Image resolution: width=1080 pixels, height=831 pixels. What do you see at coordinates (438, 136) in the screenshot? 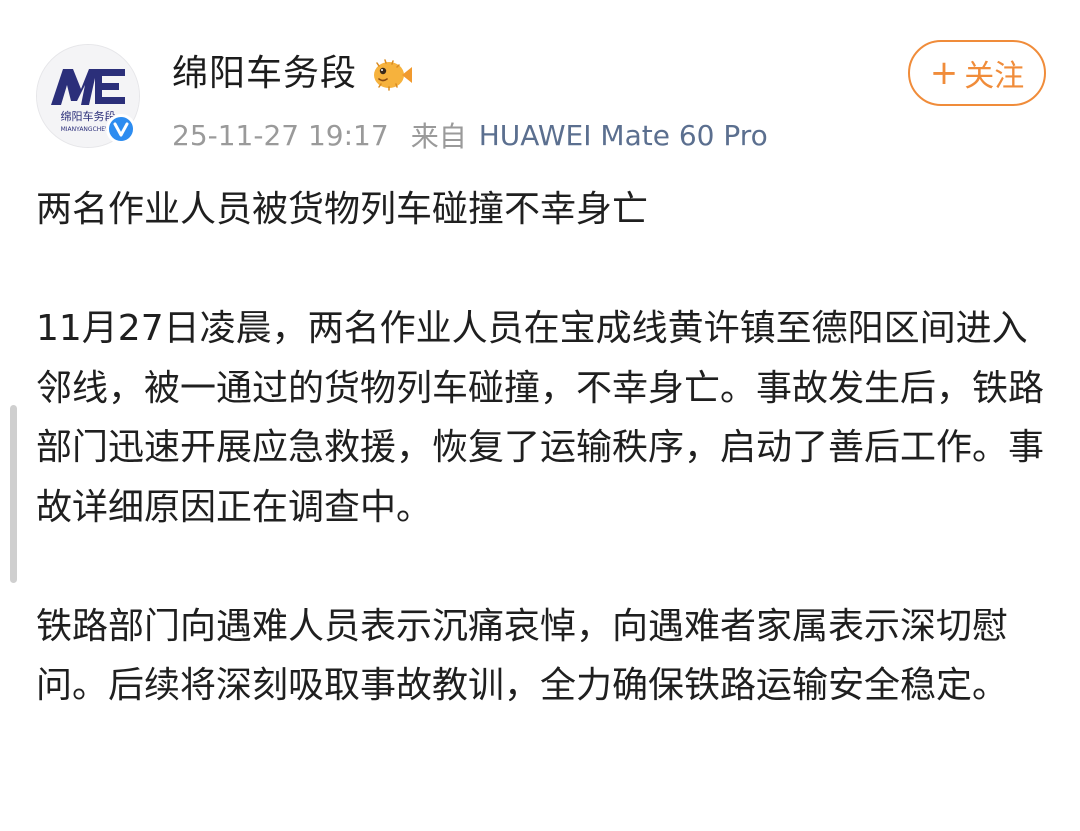
I see `source-label: 来自` at bounding box center [438, 136].